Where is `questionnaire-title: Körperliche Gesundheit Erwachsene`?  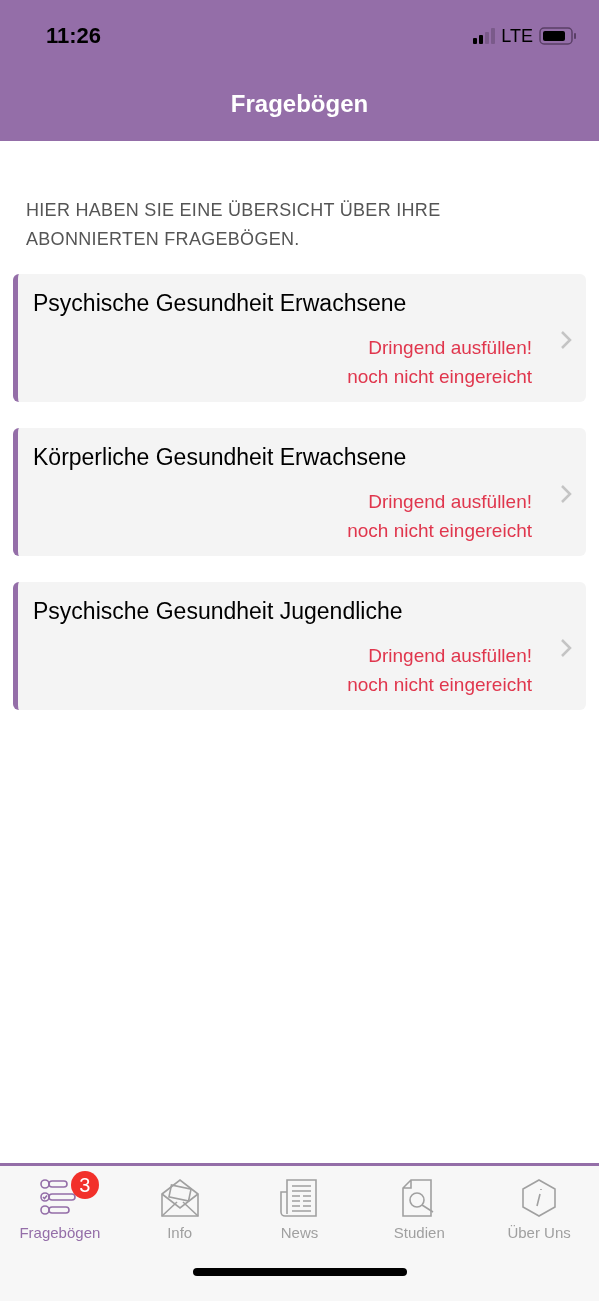 questionnaire-title: Körperliche Gesundheit Erwachsene is located at coordinates (220, 457).